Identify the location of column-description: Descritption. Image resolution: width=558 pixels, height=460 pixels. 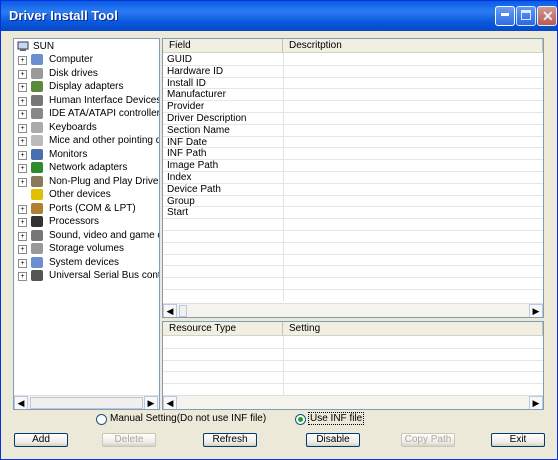
(413, 45).